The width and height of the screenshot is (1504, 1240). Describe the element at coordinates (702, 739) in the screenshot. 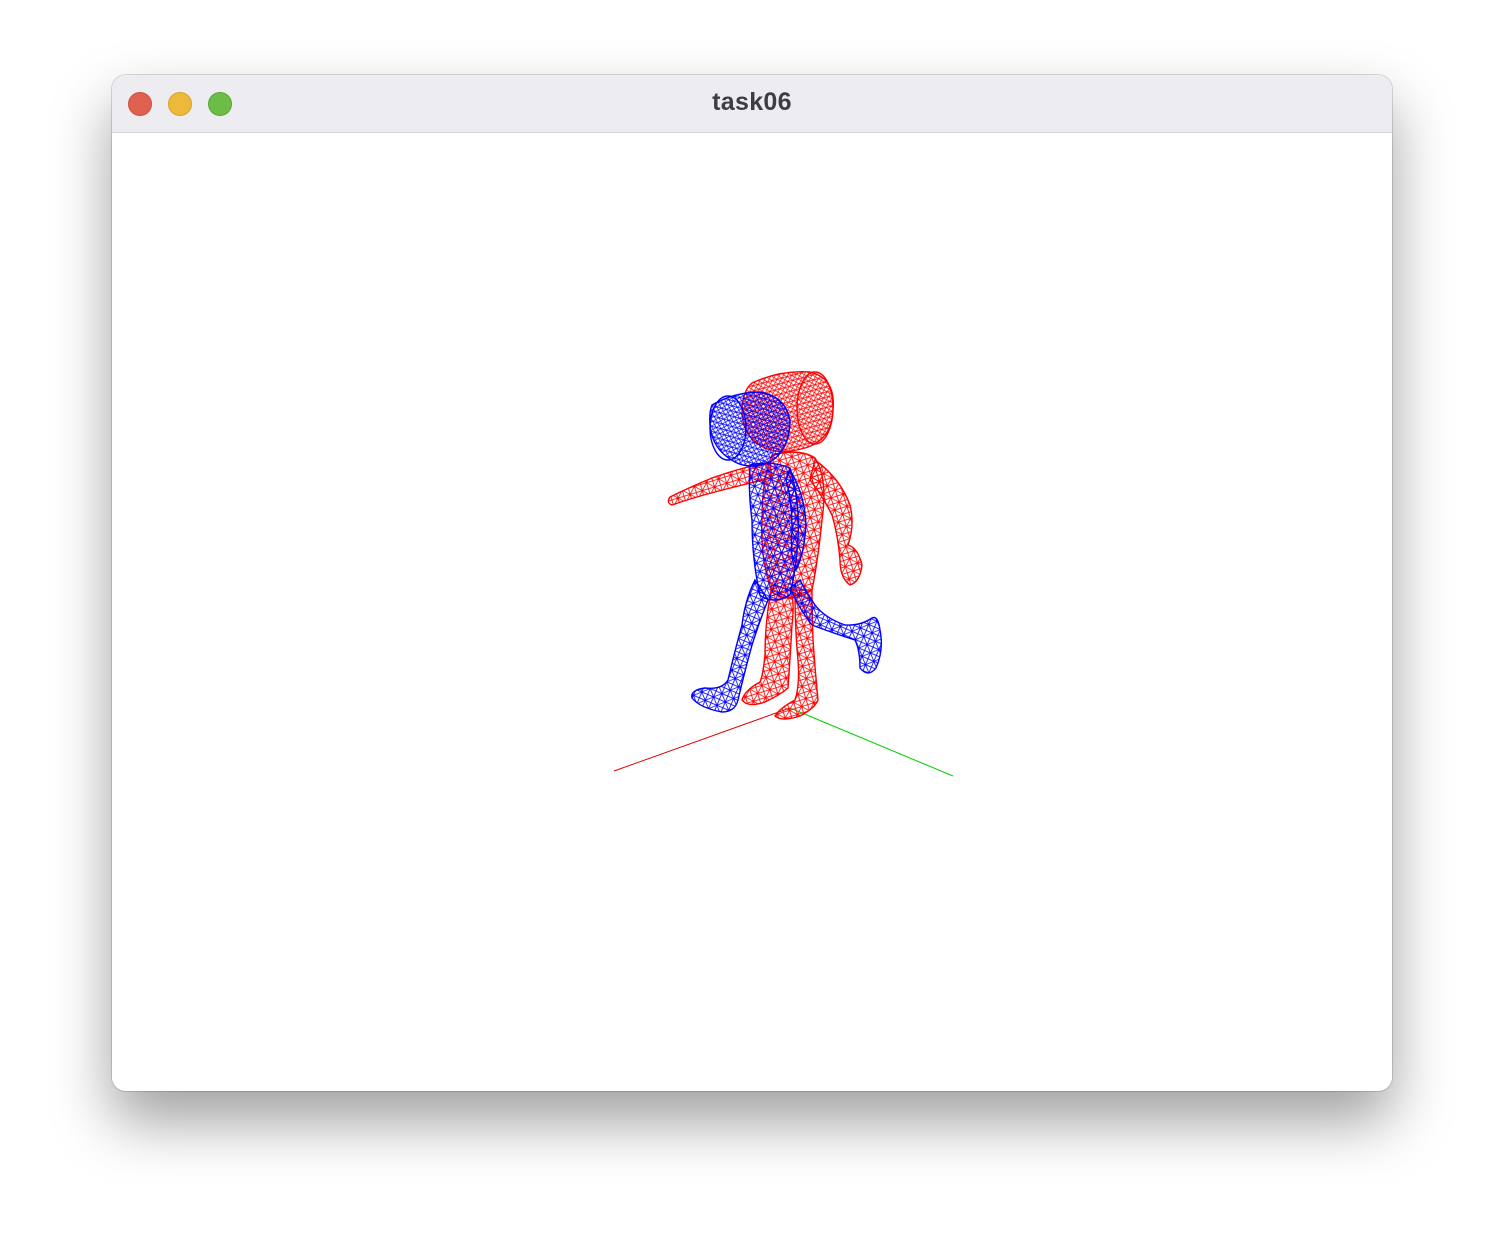

I see `x-axis-line` at that location.